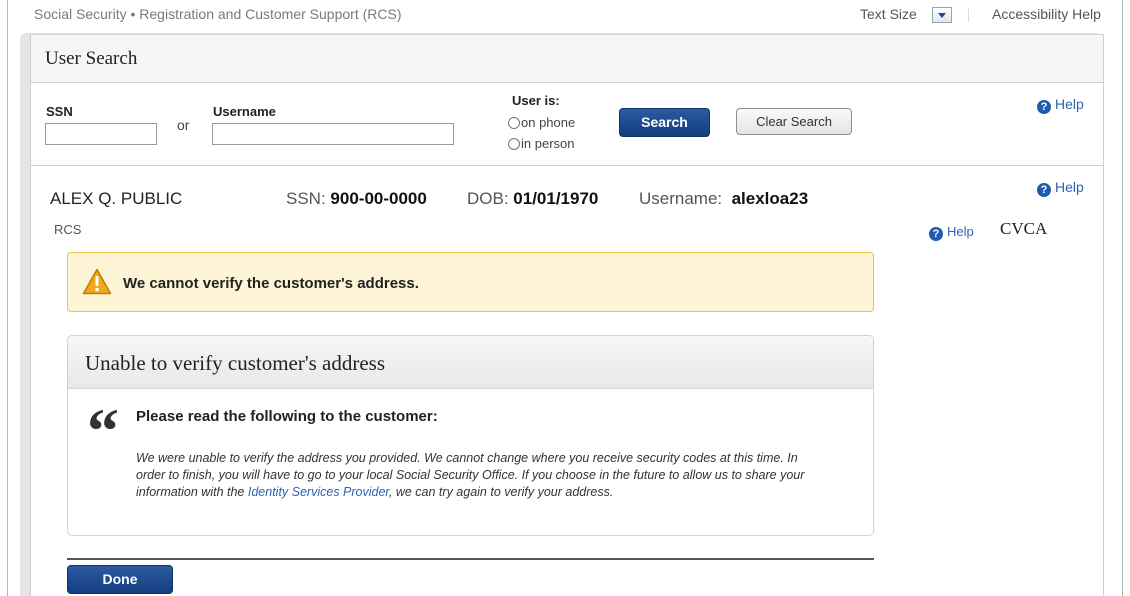 This screenshot has height=596, width=1130. What do you see at coordinates (723, 199) in the screenshot?
I see `customer-username: Username: alexloa23` at bounding box center [723, 199].